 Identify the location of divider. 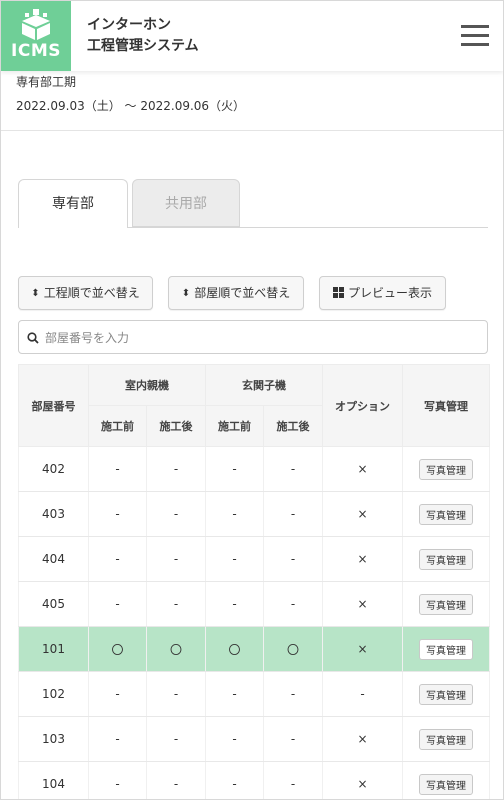
(252, 130).